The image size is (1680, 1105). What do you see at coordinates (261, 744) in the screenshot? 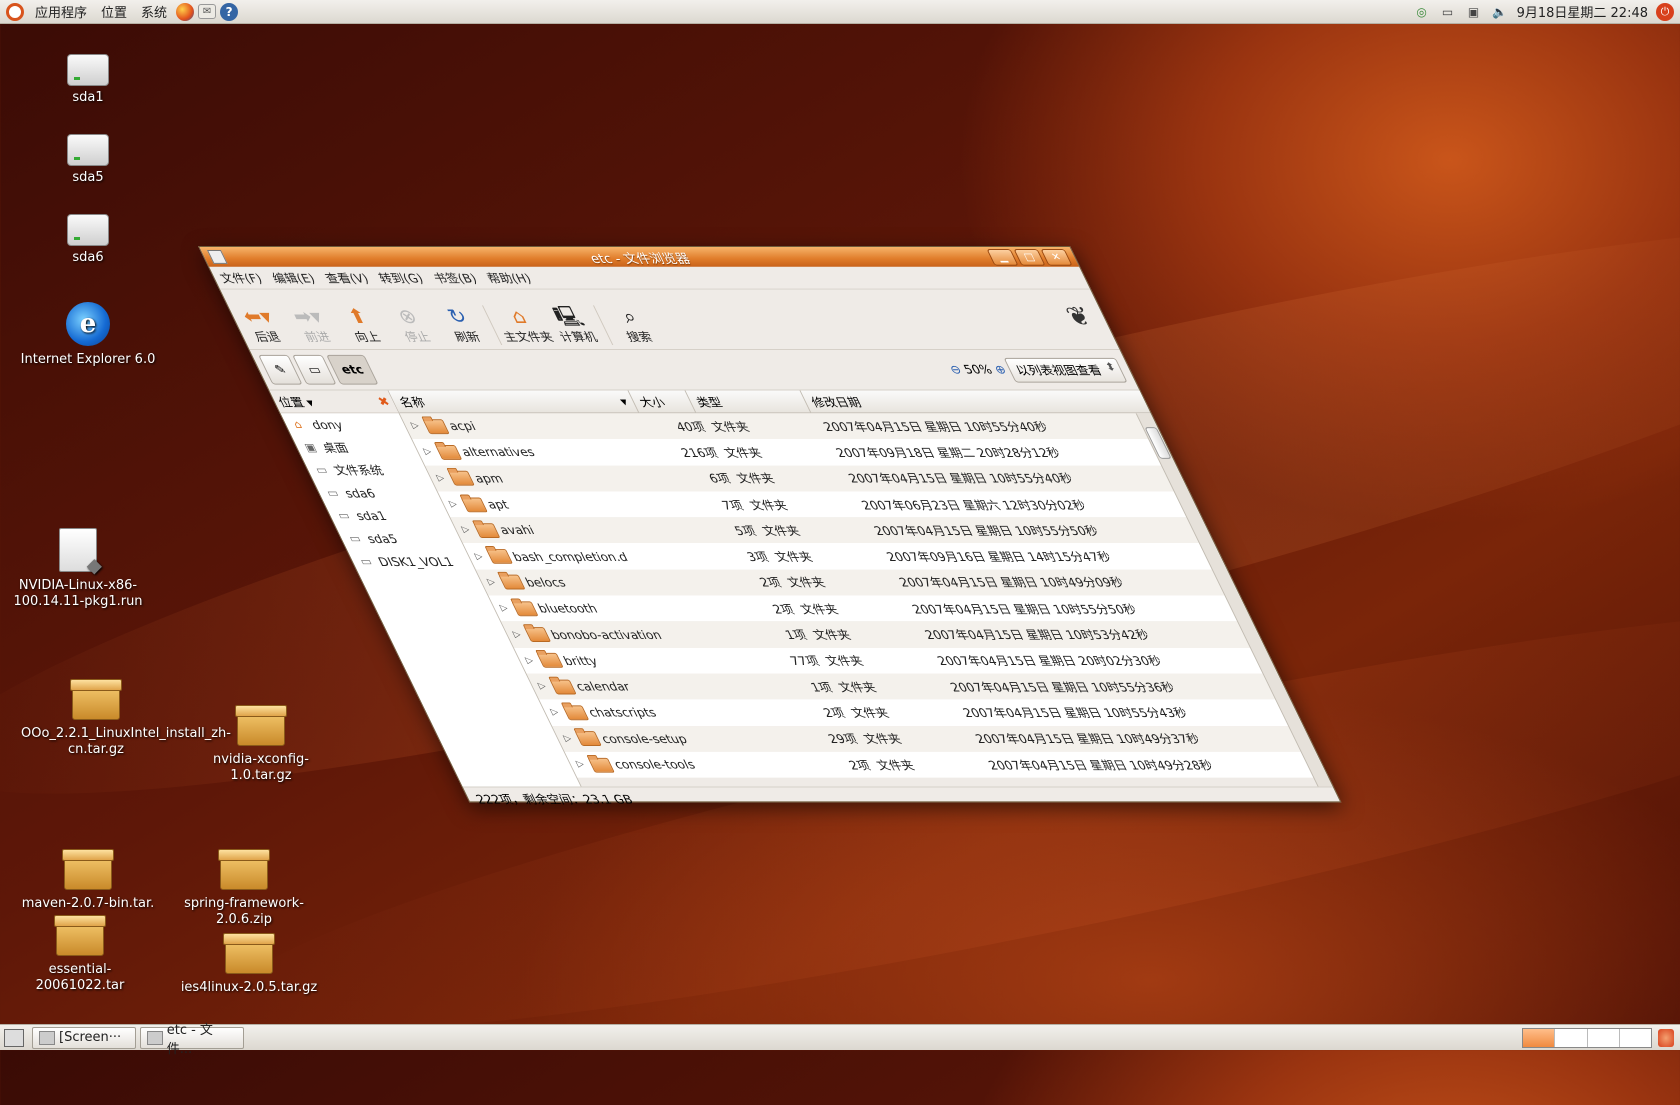
I see `desktop-icon-nvidia-xconfig: nvidia-xconfig-1.0.tar.gz` at bounding box center [261, 744].